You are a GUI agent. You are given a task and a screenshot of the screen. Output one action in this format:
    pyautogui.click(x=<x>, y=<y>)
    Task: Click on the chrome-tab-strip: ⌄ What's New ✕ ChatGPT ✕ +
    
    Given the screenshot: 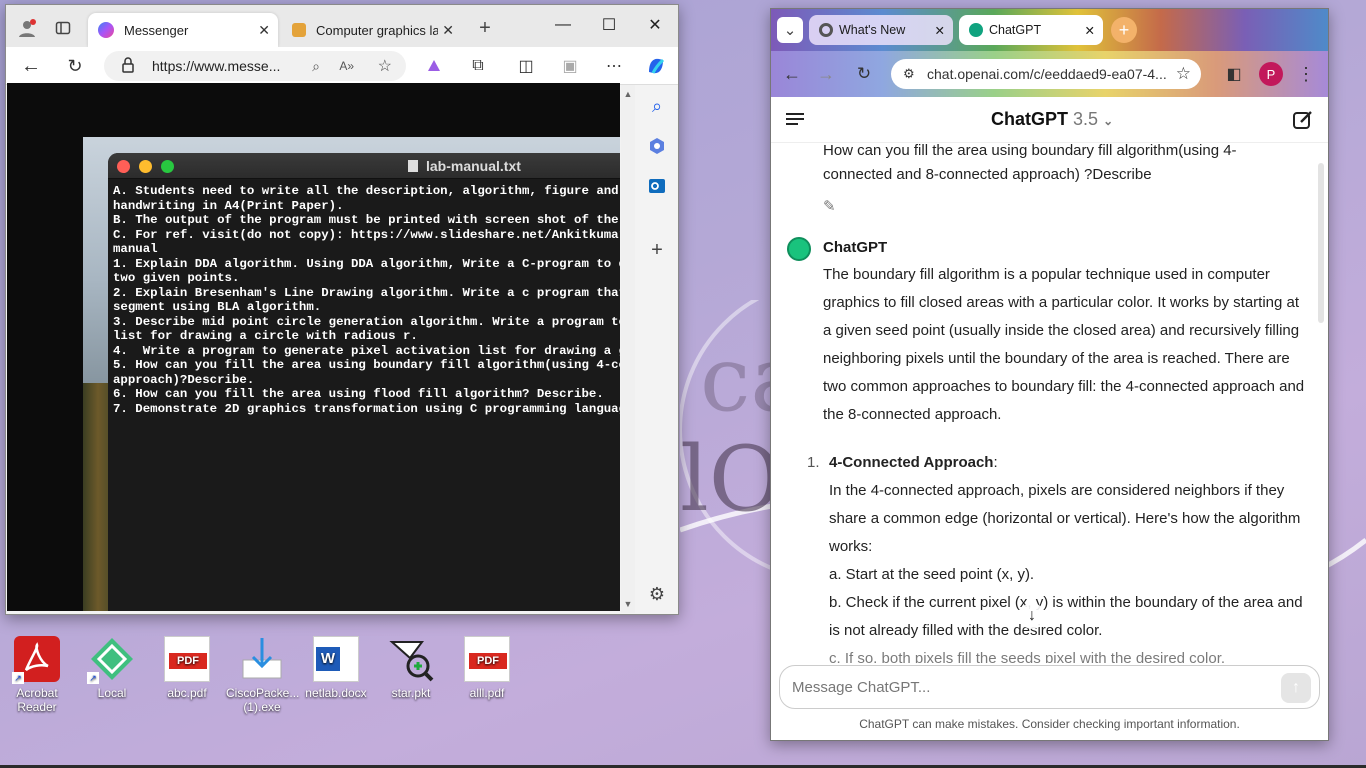 What is the action you would take?
    pyautogui.click(x=1049, y=30)
    